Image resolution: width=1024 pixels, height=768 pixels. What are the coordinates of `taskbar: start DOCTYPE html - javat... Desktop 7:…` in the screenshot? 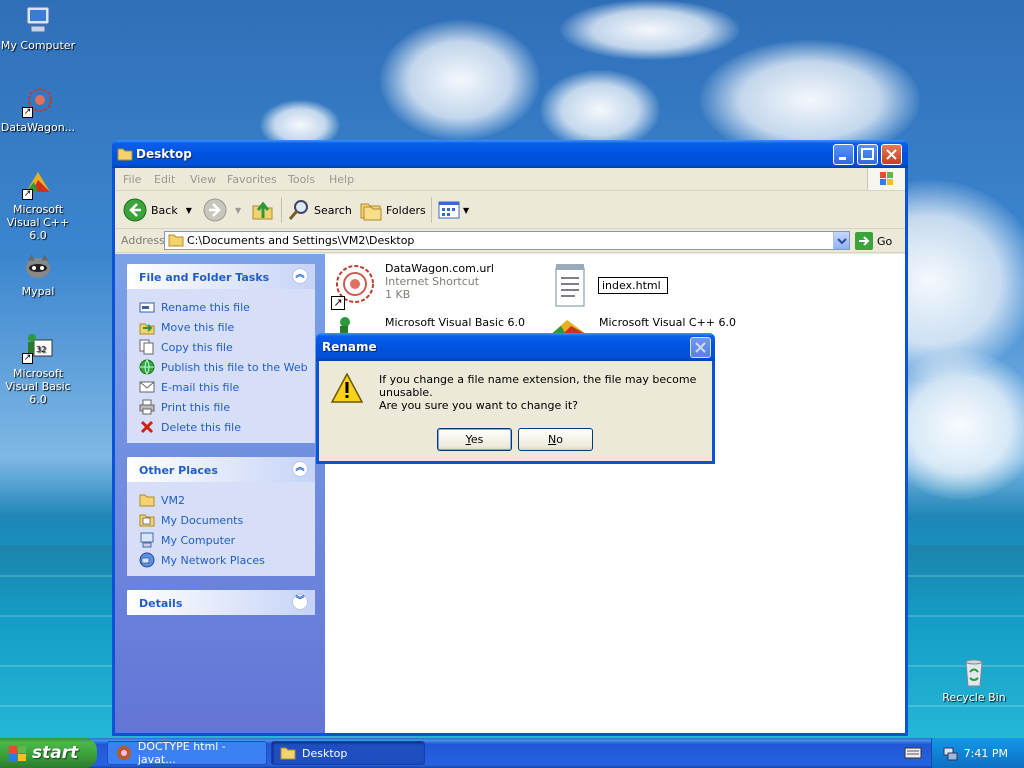 It's located at (512, 753).